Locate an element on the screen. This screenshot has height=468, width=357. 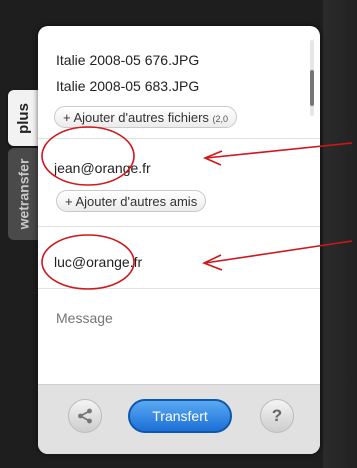
transfer-label: Transfert is located at coordinates (180, 416).